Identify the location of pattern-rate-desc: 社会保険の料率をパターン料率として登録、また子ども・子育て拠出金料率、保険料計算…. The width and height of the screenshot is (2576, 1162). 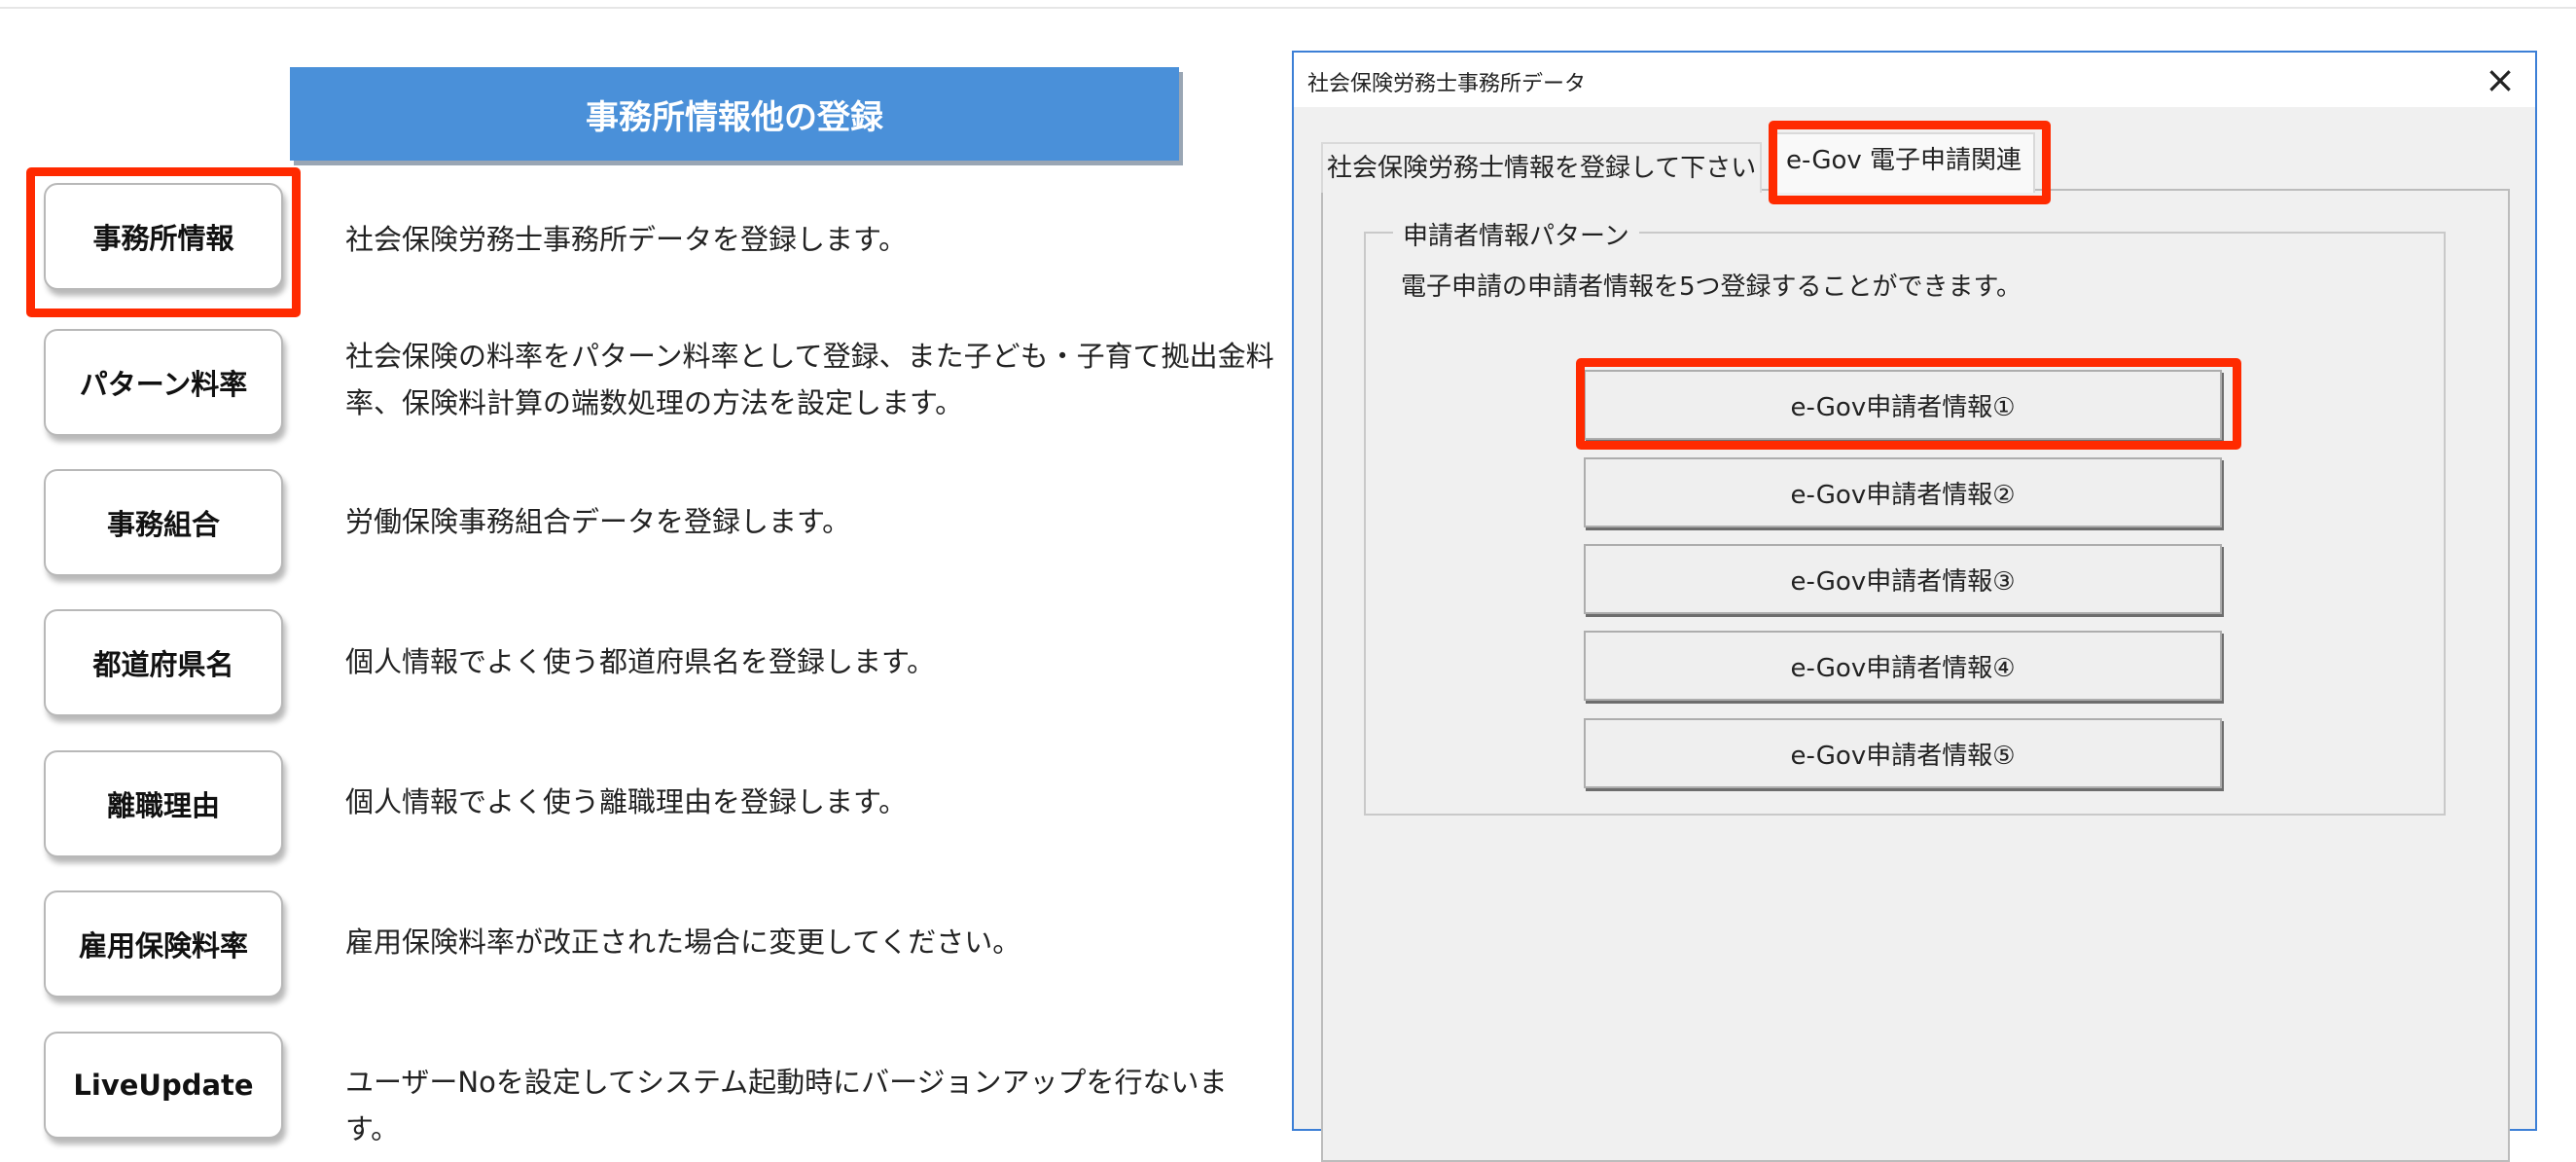
(809, 379).